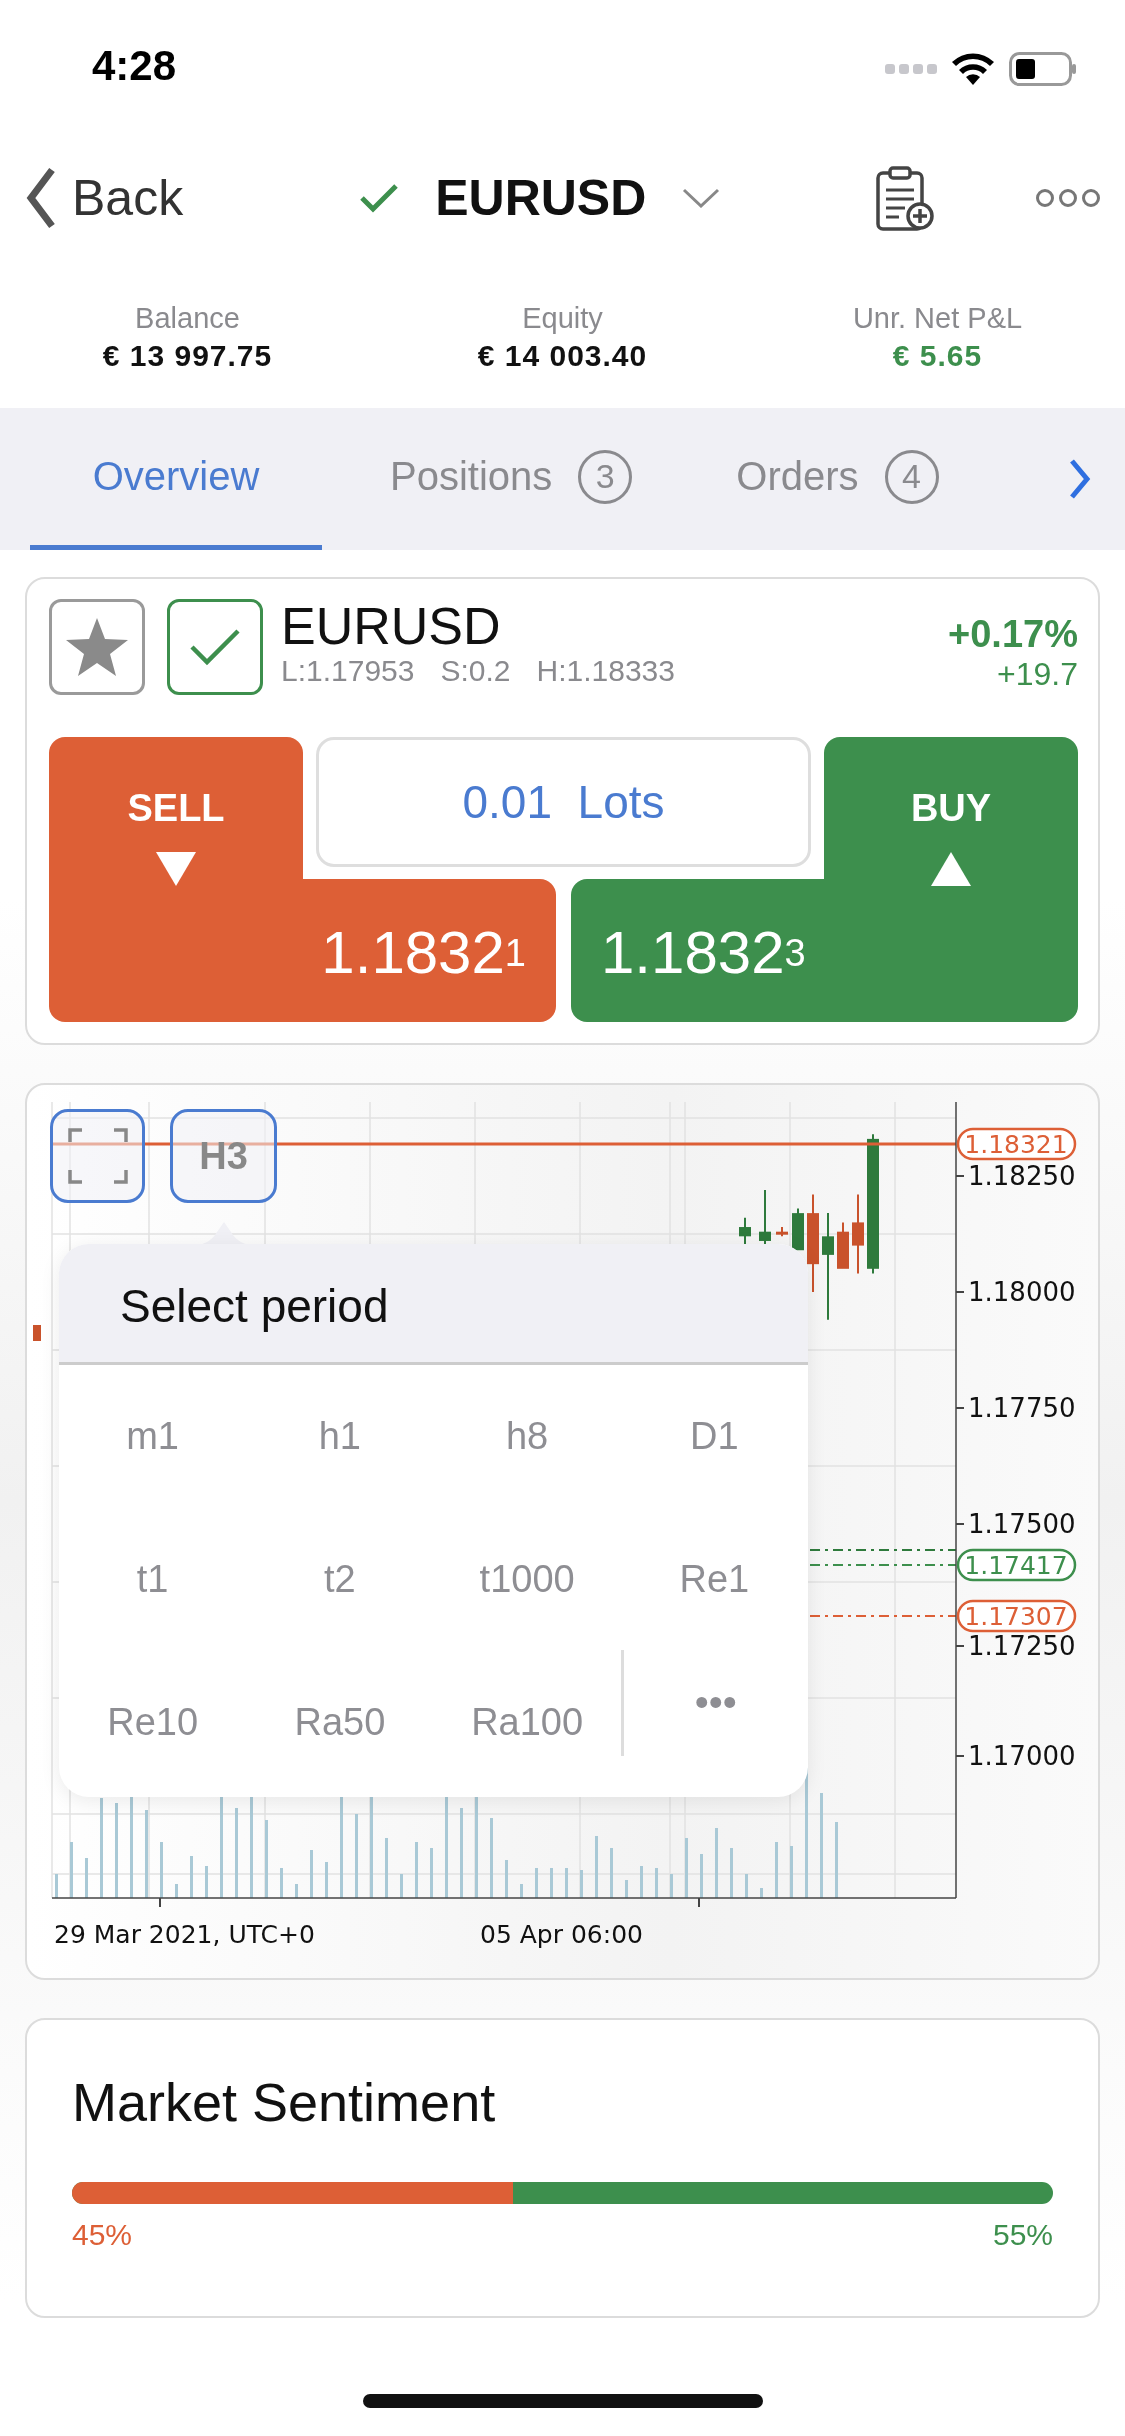 The height and width of the screenshot is (2436, 1125). I want to click on more-icon, so click(1068, 198).